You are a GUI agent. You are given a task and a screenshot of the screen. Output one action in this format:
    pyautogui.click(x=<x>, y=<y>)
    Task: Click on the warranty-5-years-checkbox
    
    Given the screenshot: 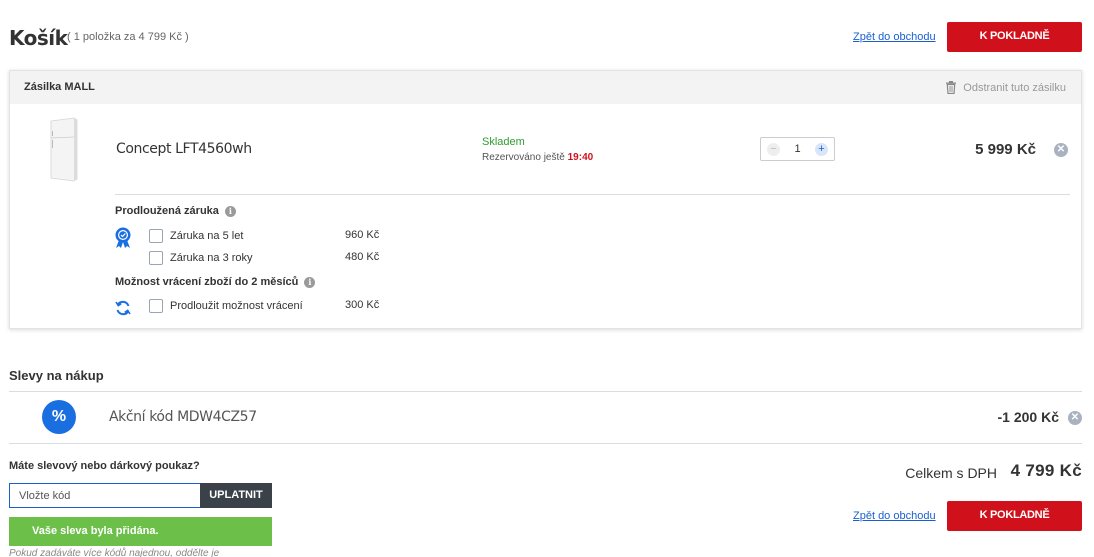 What is the action you would take?
    pyautogui.click(x=156, y=236)
    